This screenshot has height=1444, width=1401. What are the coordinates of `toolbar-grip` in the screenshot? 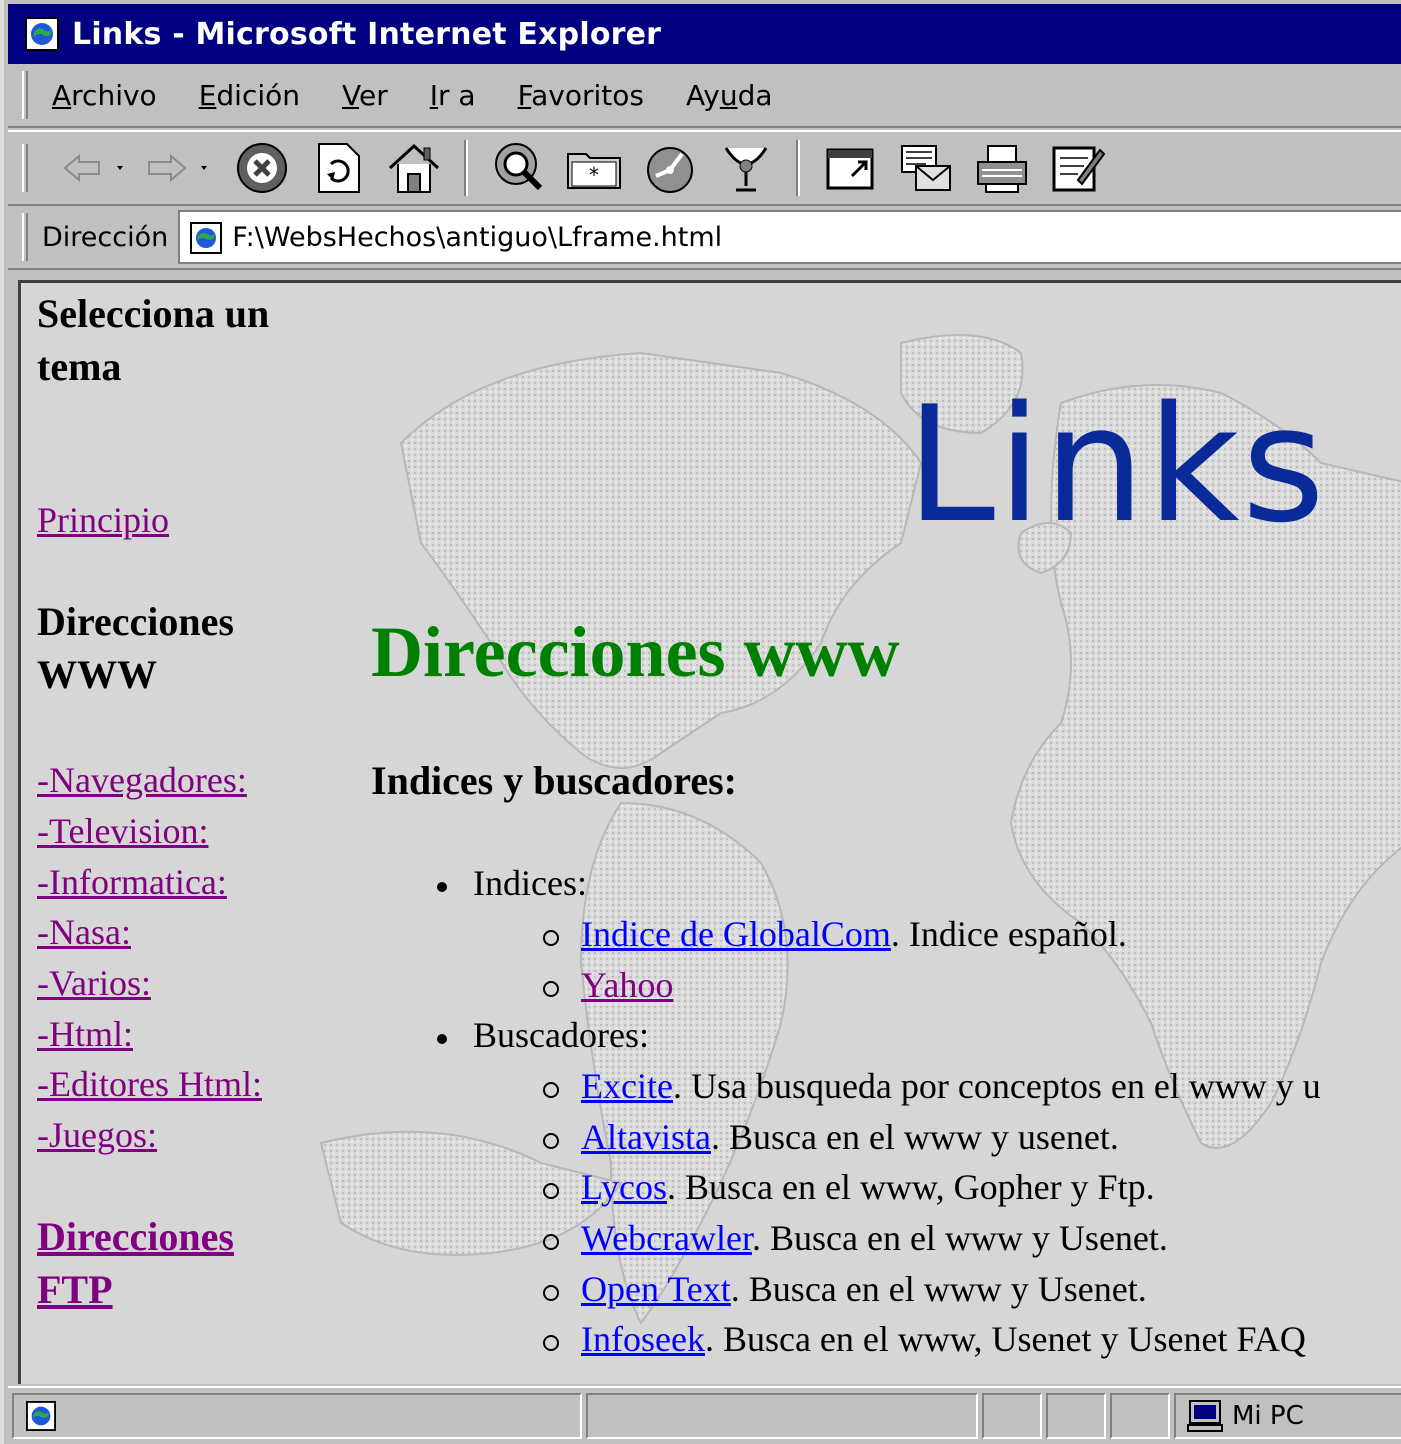 It's located at (25, 168).